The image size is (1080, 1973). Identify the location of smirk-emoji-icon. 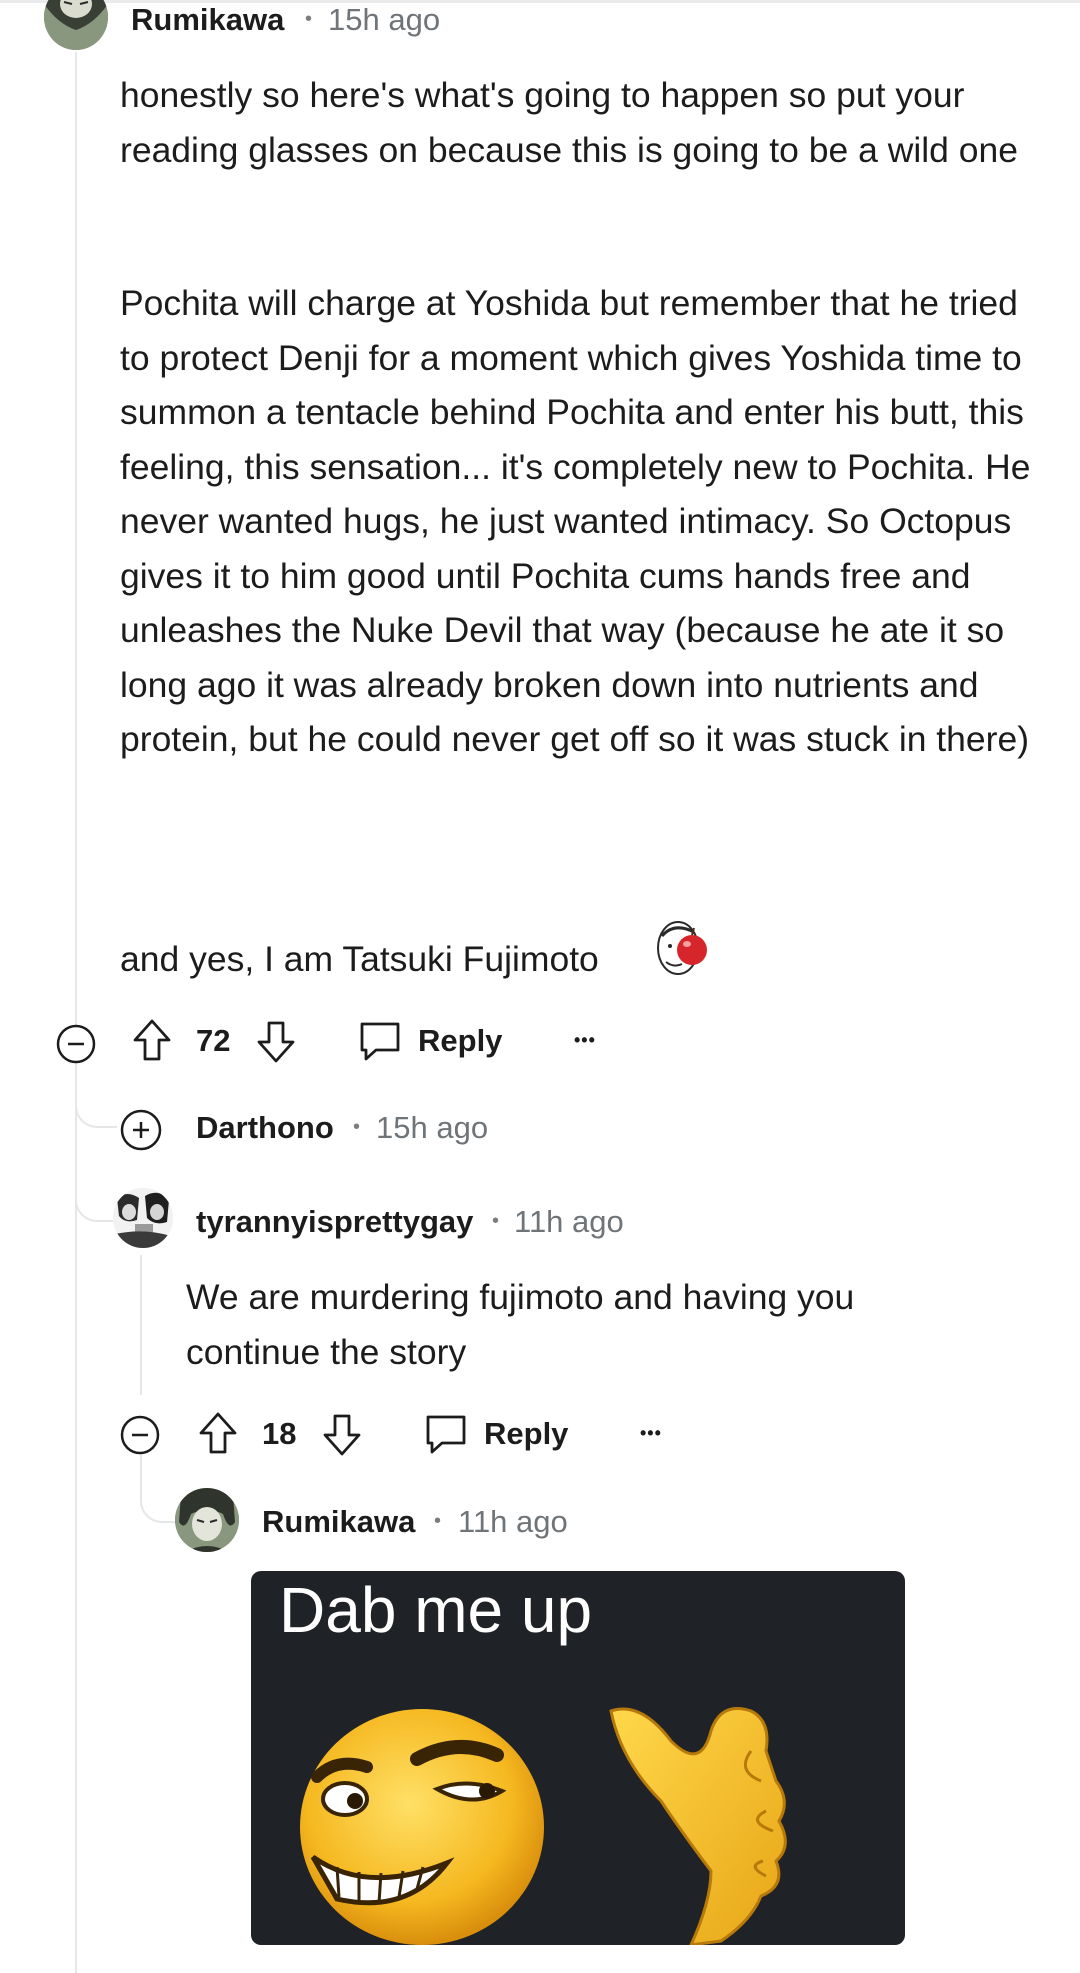
(422, 1827).